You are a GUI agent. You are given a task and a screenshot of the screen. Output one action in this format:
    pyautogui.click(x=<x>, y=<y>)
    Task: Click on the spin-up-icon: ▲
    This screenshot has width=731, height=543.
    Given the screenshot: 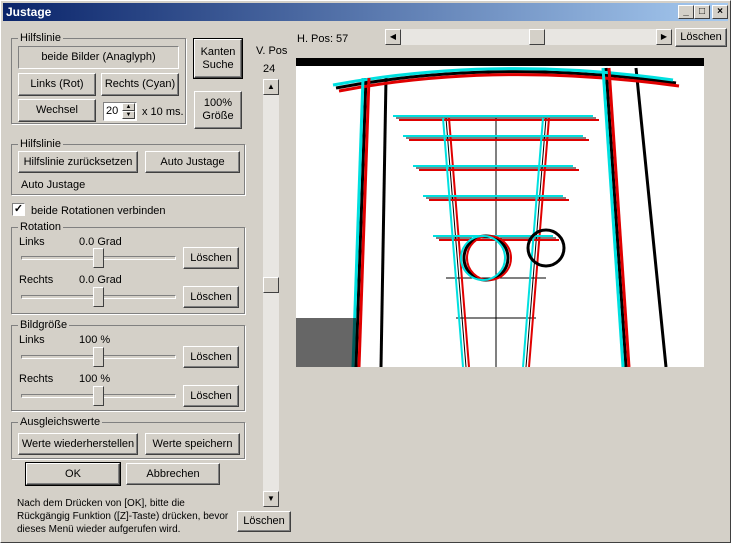 What is the action you would take?
    pyautogui.click(x=128, y=107)
    